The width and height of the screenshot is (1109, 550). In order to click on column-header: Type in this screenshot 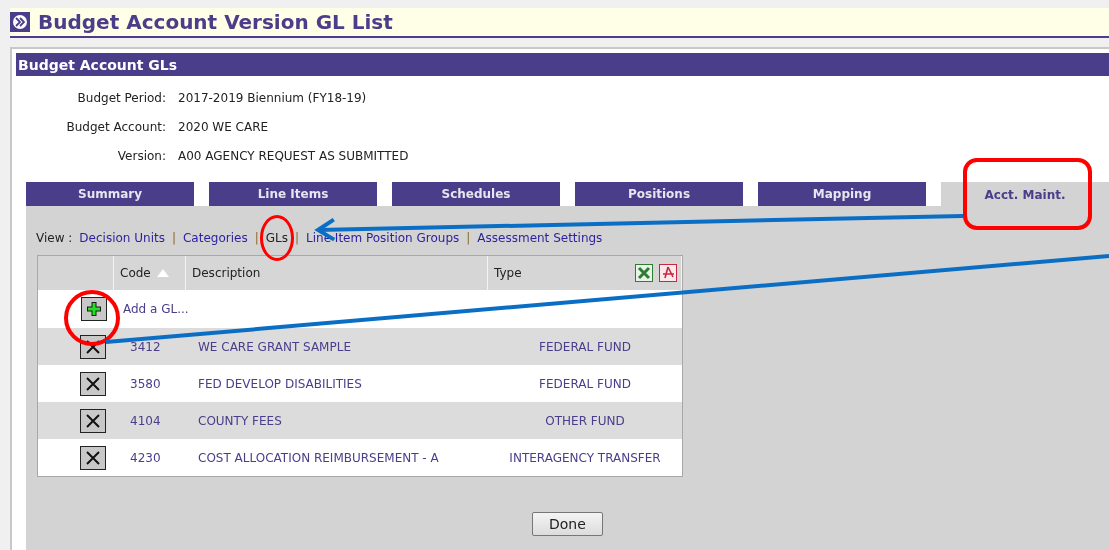, I will do `click(585, 273)`.